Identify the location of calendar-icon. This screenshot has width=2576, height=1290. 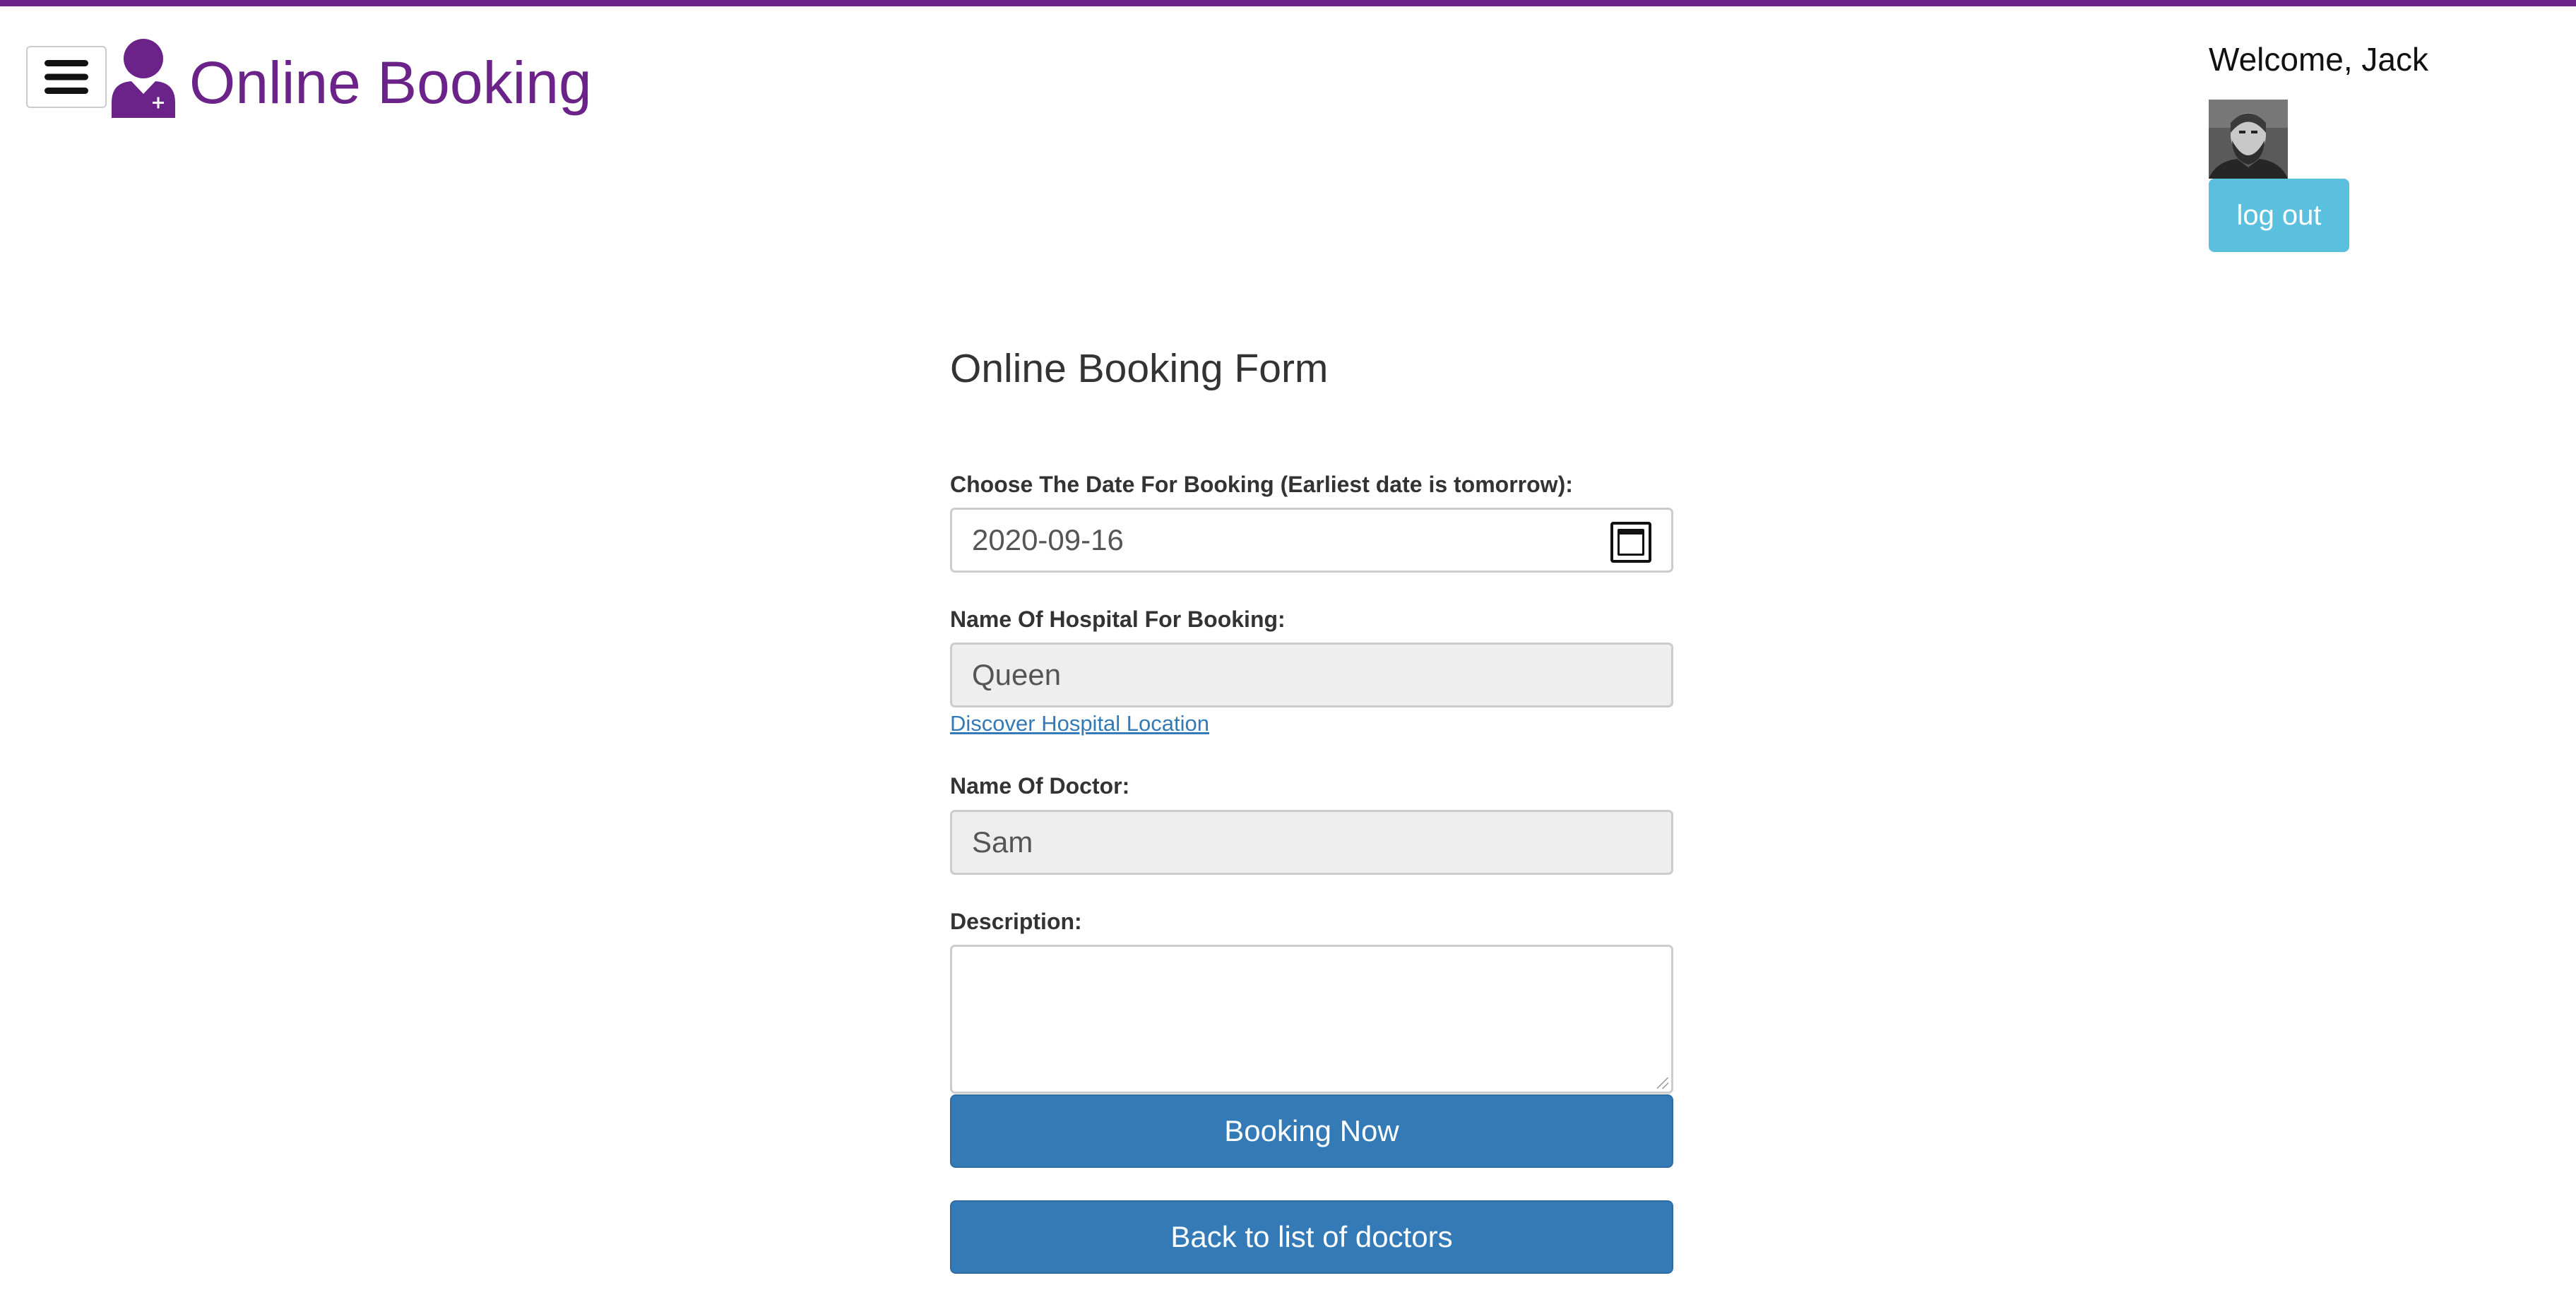
(1630, 542).